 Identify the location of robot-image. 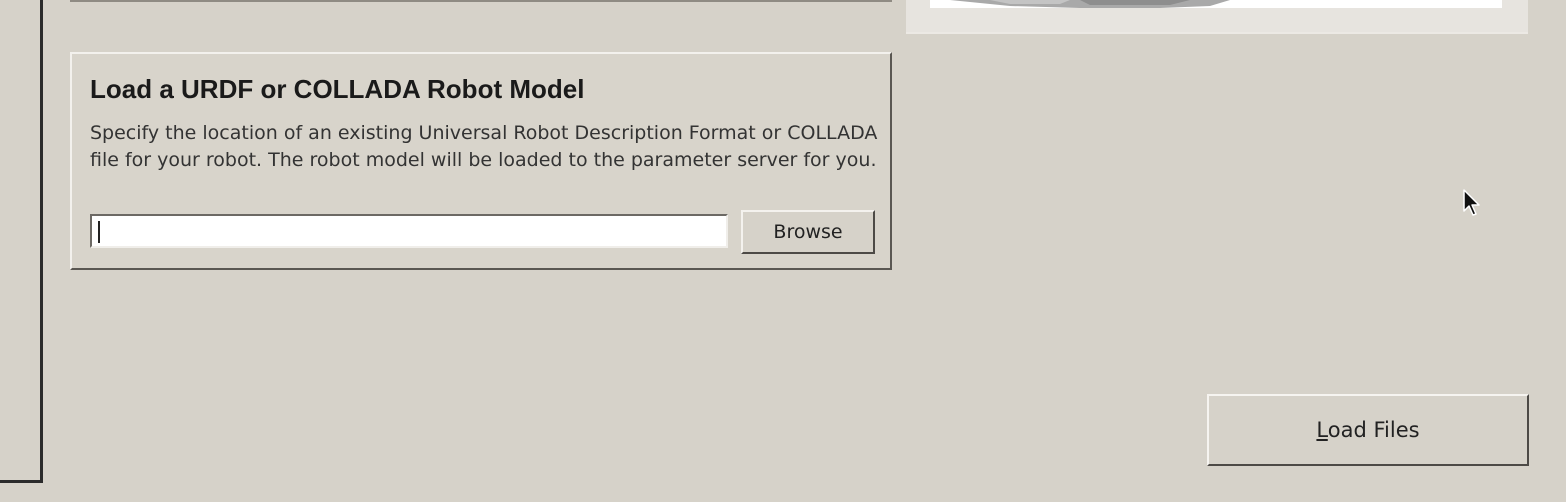
(1216, 4).